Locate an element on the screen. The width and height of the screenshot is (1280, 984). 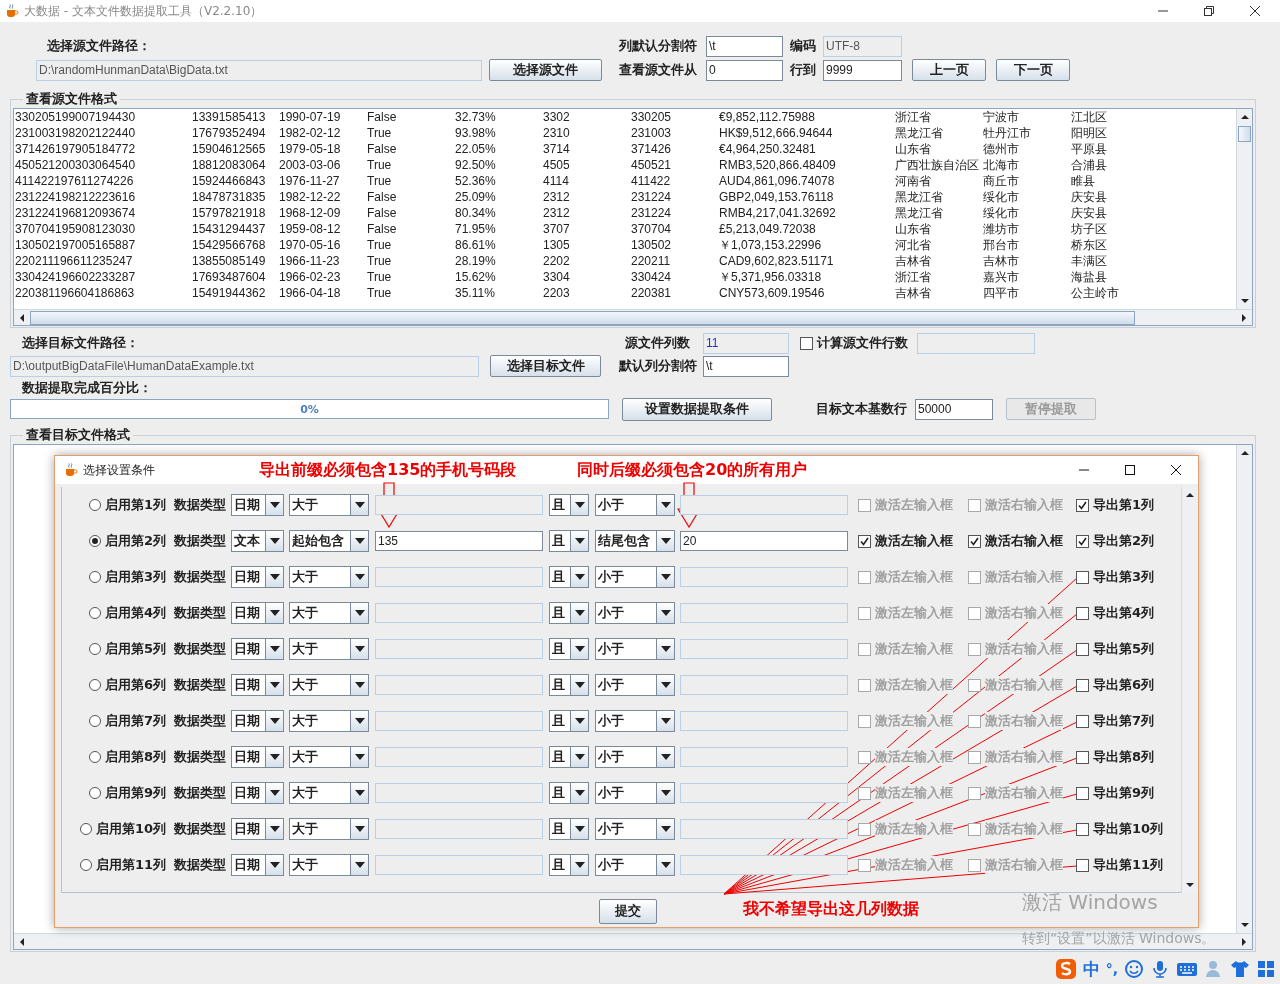
input-field: 20 is located at coordinates (764, 541).